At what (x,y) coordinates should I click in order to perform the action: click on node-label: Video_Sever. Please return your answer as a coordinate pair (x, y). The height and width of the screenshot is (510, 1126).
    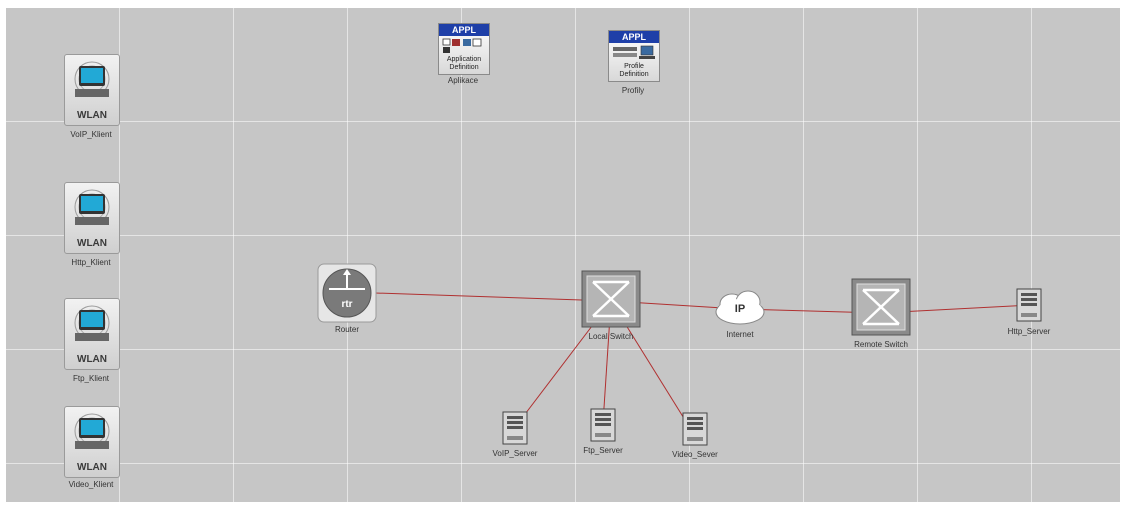
    Looking at the image, I should click on (695, 454).